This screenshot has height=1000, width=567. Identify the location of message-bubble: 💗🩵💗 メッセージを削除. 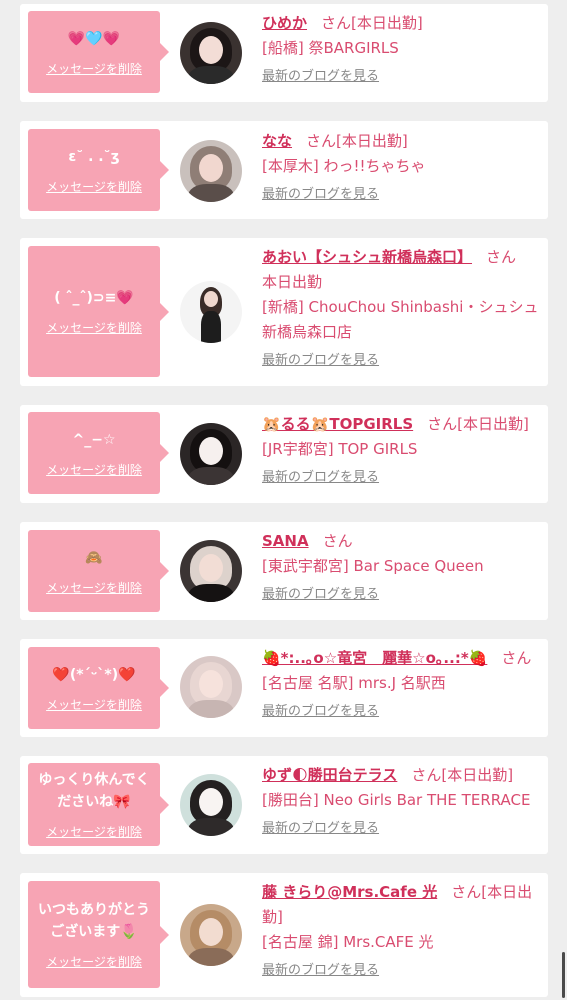
(98, 52).